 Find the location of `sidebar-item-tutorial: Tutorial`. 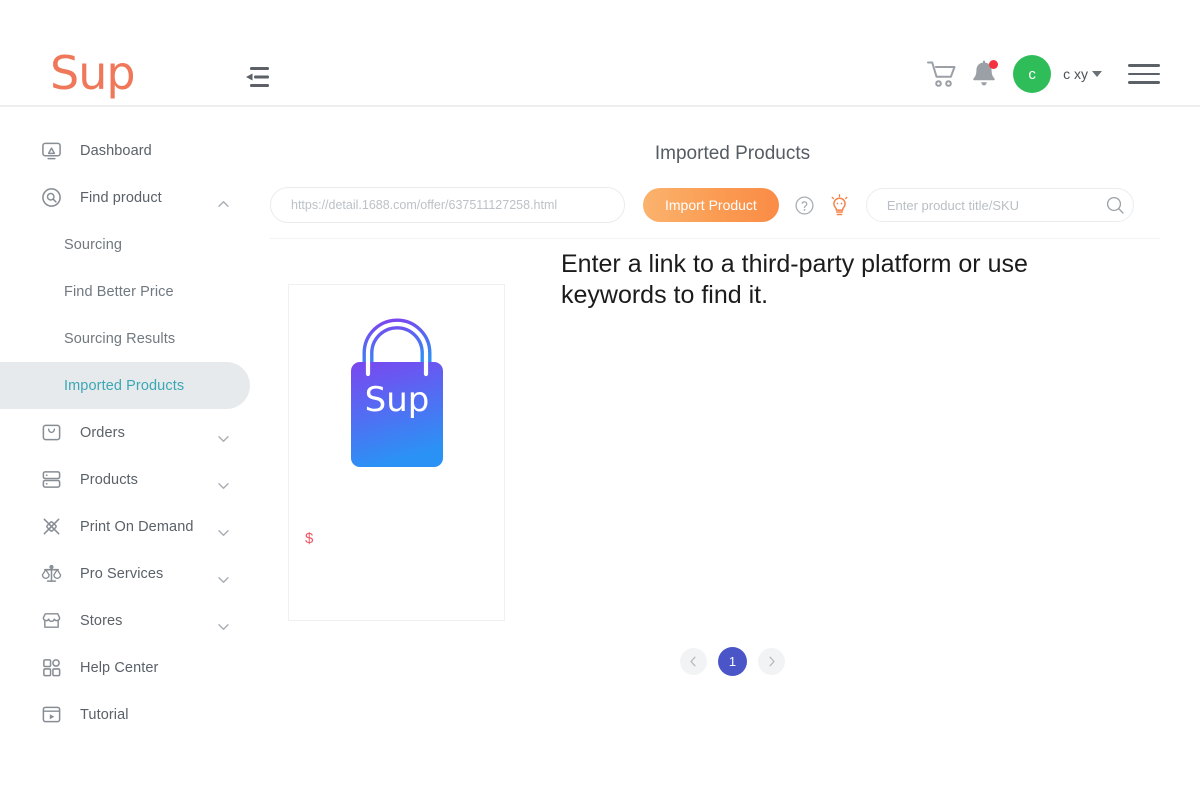

sidebar-item-tutorial: Tutorial is located at coordinates (132, 714).